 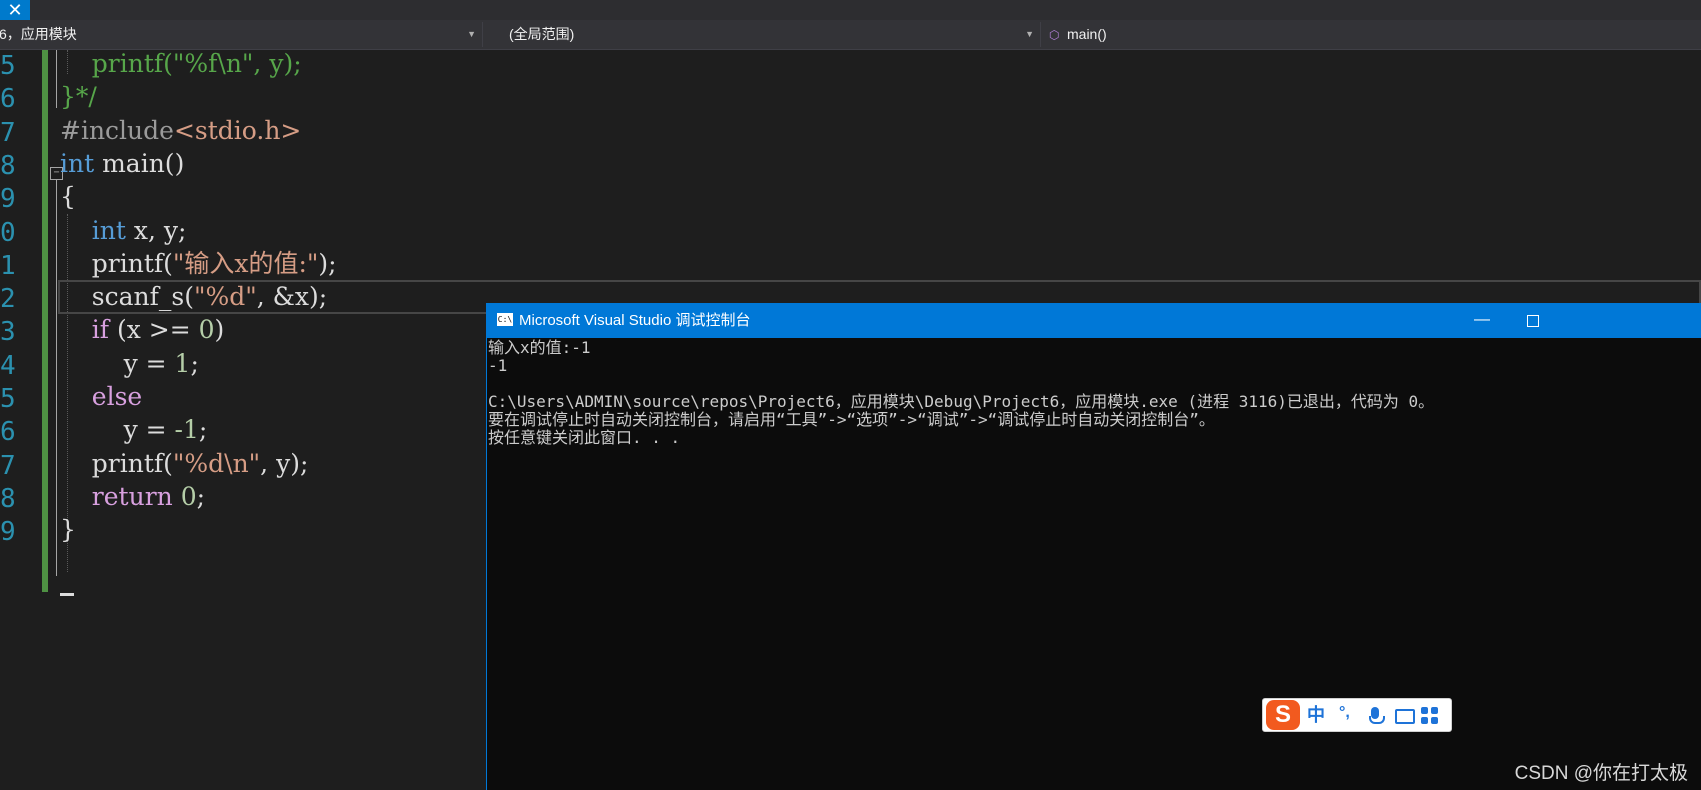 I want to click on sogou-logo-icon: S, so click(x=1283, y=715).